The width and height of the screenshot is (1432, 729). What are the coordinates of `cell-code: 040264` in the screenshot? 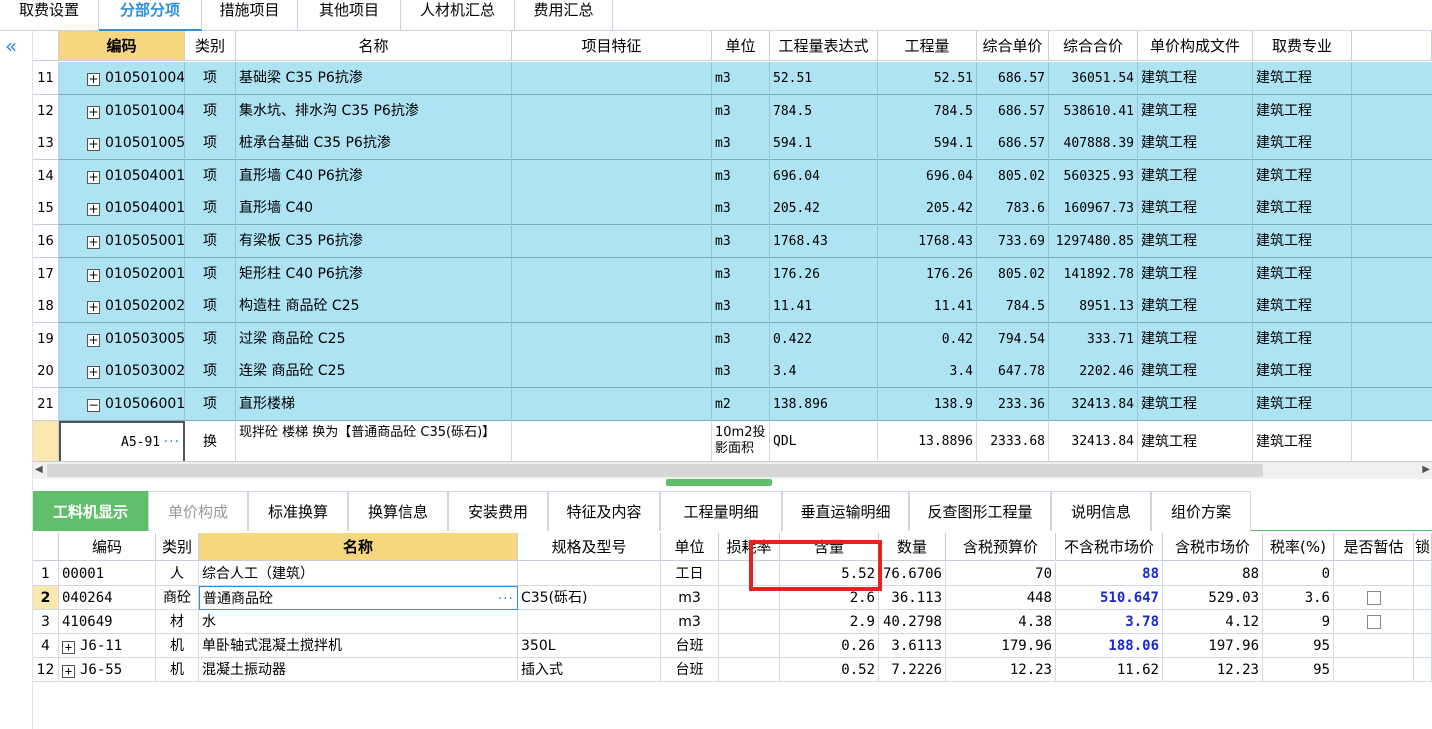 It's located at (107, 598).